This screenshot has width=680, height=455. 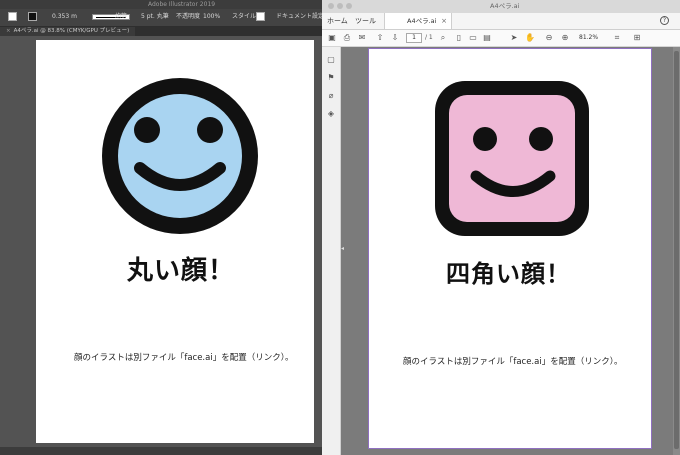 I want to click on print-icon: ⎙, so click(x=347, y=38).